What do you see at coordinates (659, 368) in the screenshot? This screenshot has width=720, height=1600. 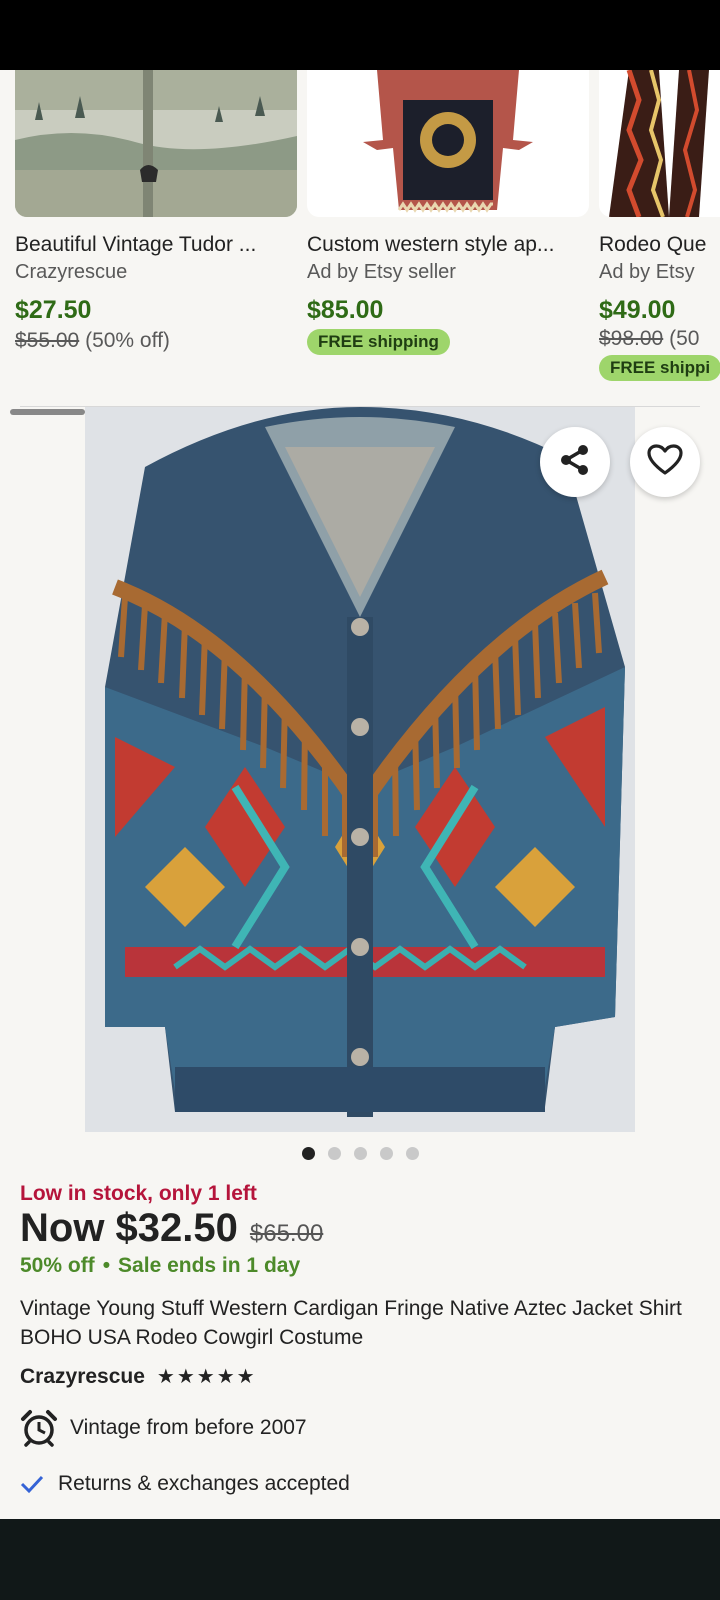 I see `free-shipping-badge: FREE shippi` at bounding box center [659, 368].